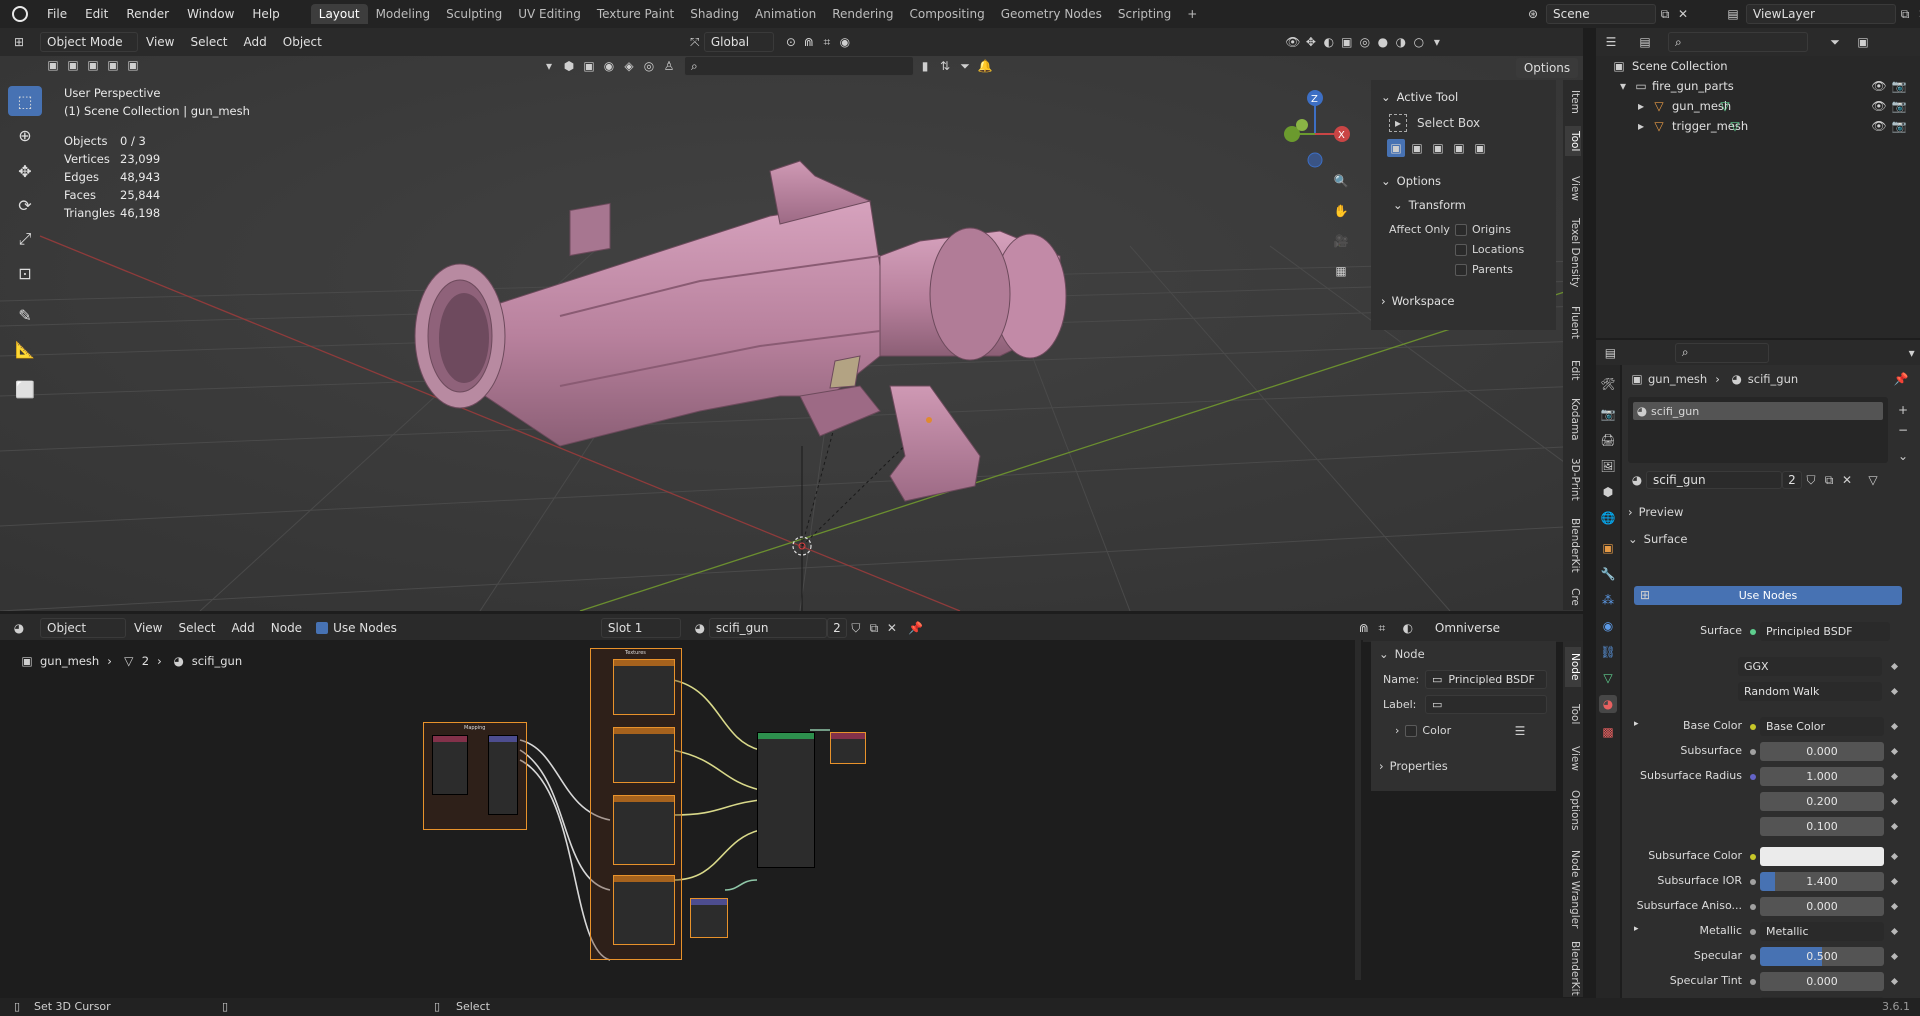 The width and height of the screenshot is (1920, 1016). I want to click on active-tool-row: ▸ Select Box, so click(1463, 123).